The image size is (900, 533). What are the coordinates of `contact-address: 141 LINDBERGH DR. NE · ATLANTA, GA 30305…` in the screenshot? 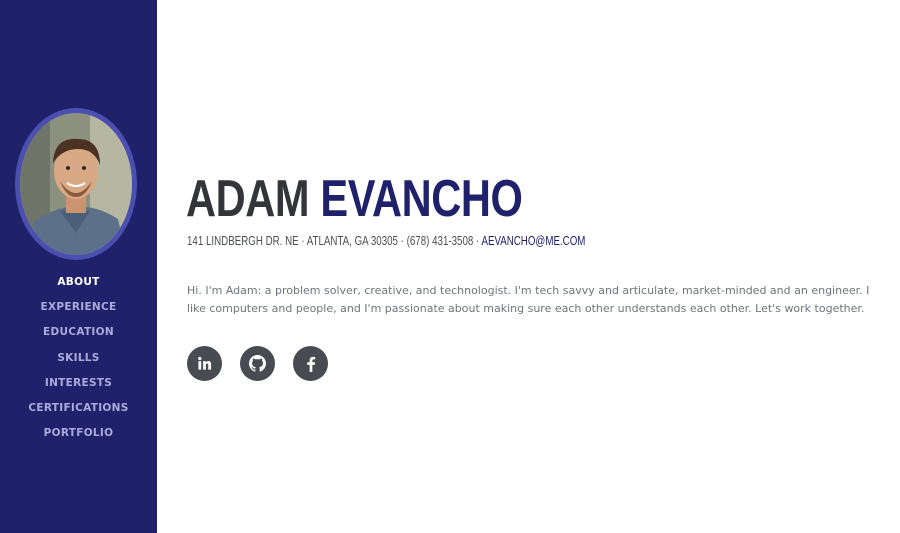 It's located at (334, 241).